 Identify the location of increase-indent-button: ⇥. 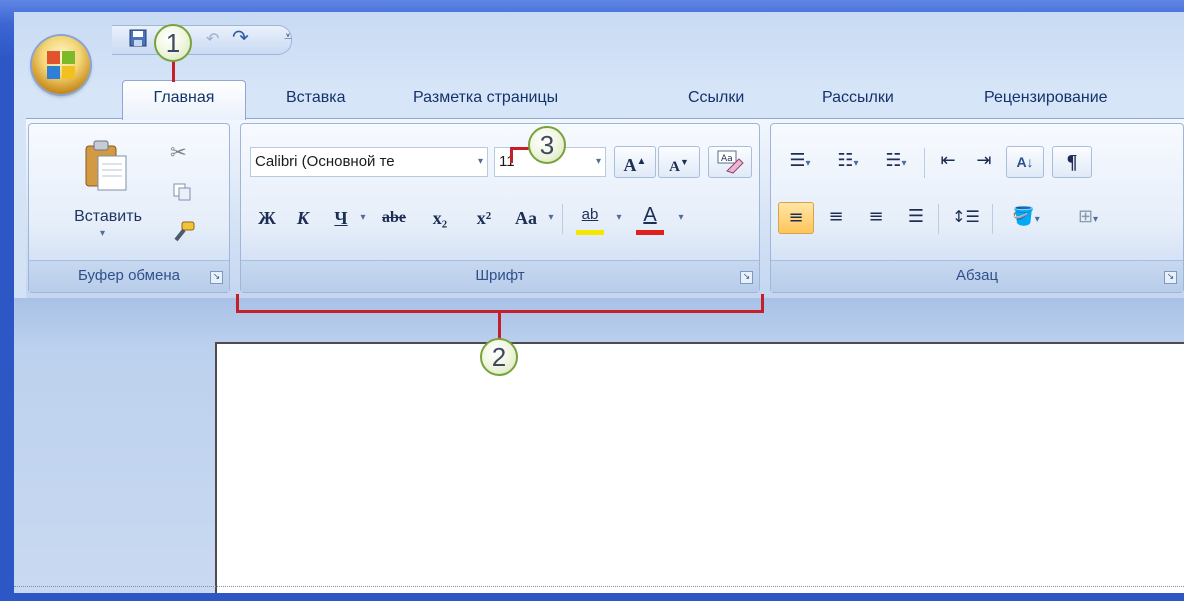
(984, 162).